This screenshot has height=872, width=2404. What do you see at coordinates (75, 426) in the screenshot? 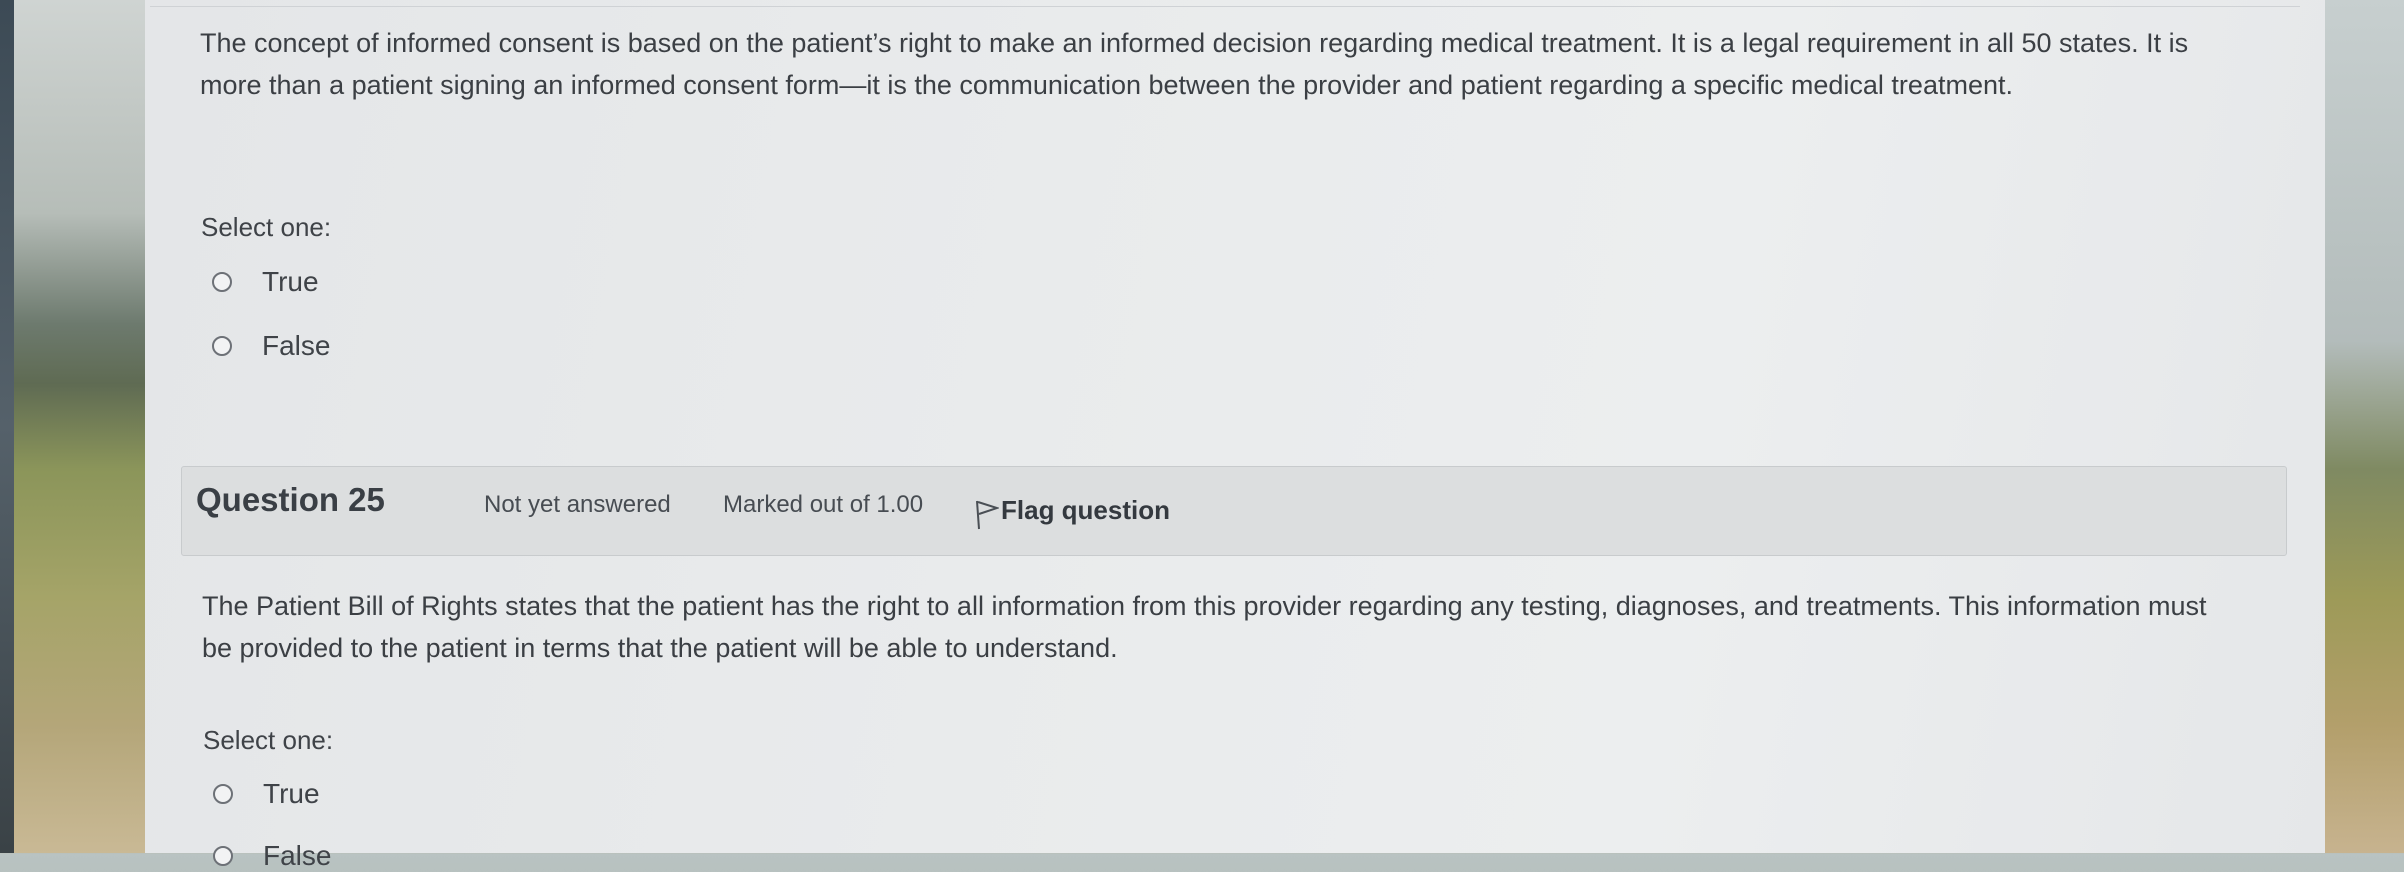
I see `background-left` at bounding box center [75, 426].